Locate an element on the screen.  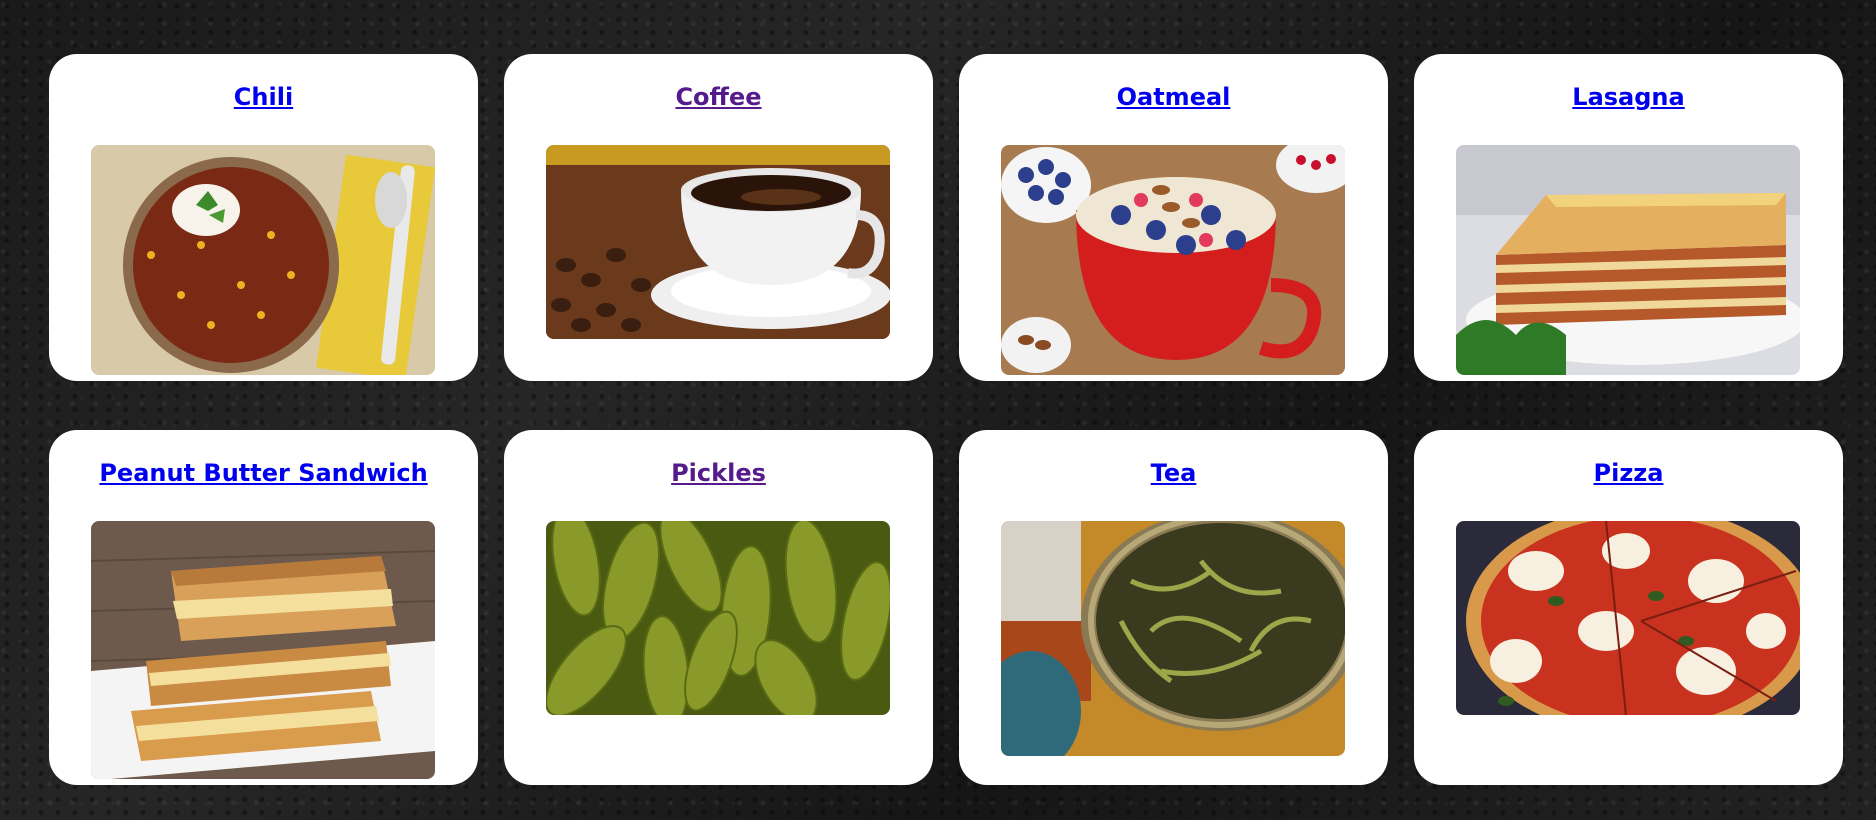
pickles-photo is located at coordinates (718, 618).